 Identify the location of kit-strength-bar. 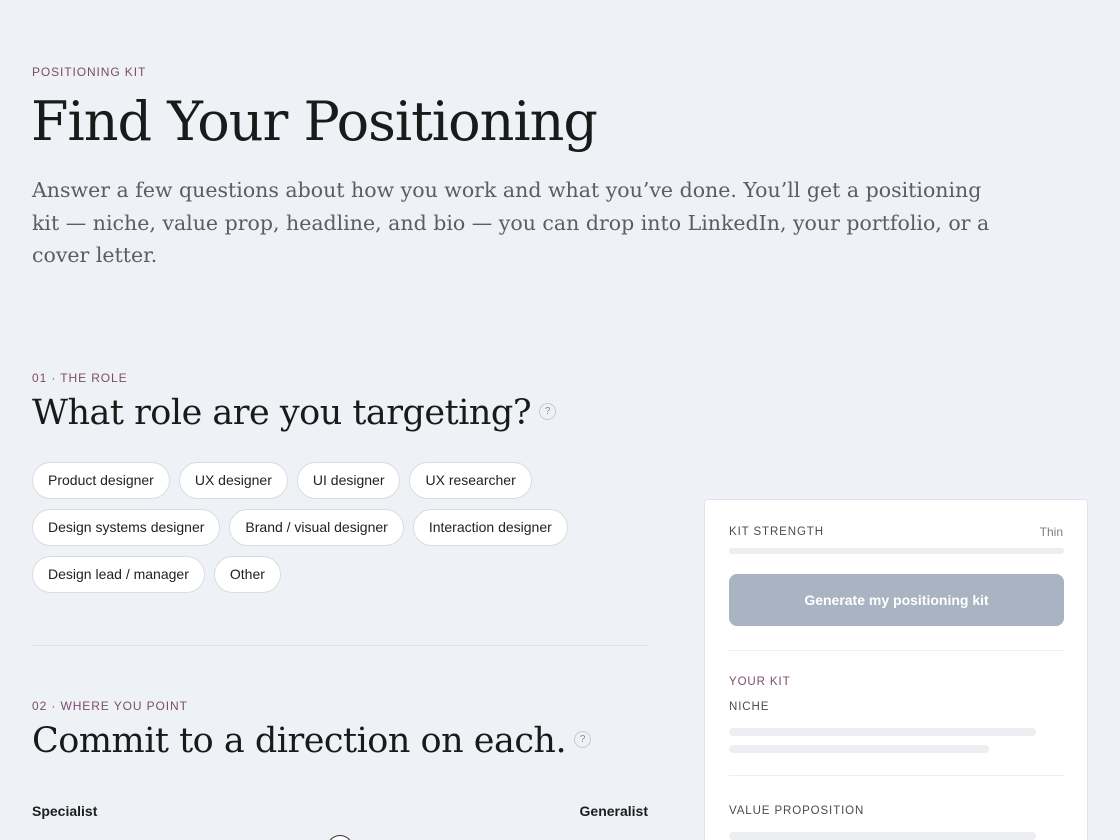
(896, 551).